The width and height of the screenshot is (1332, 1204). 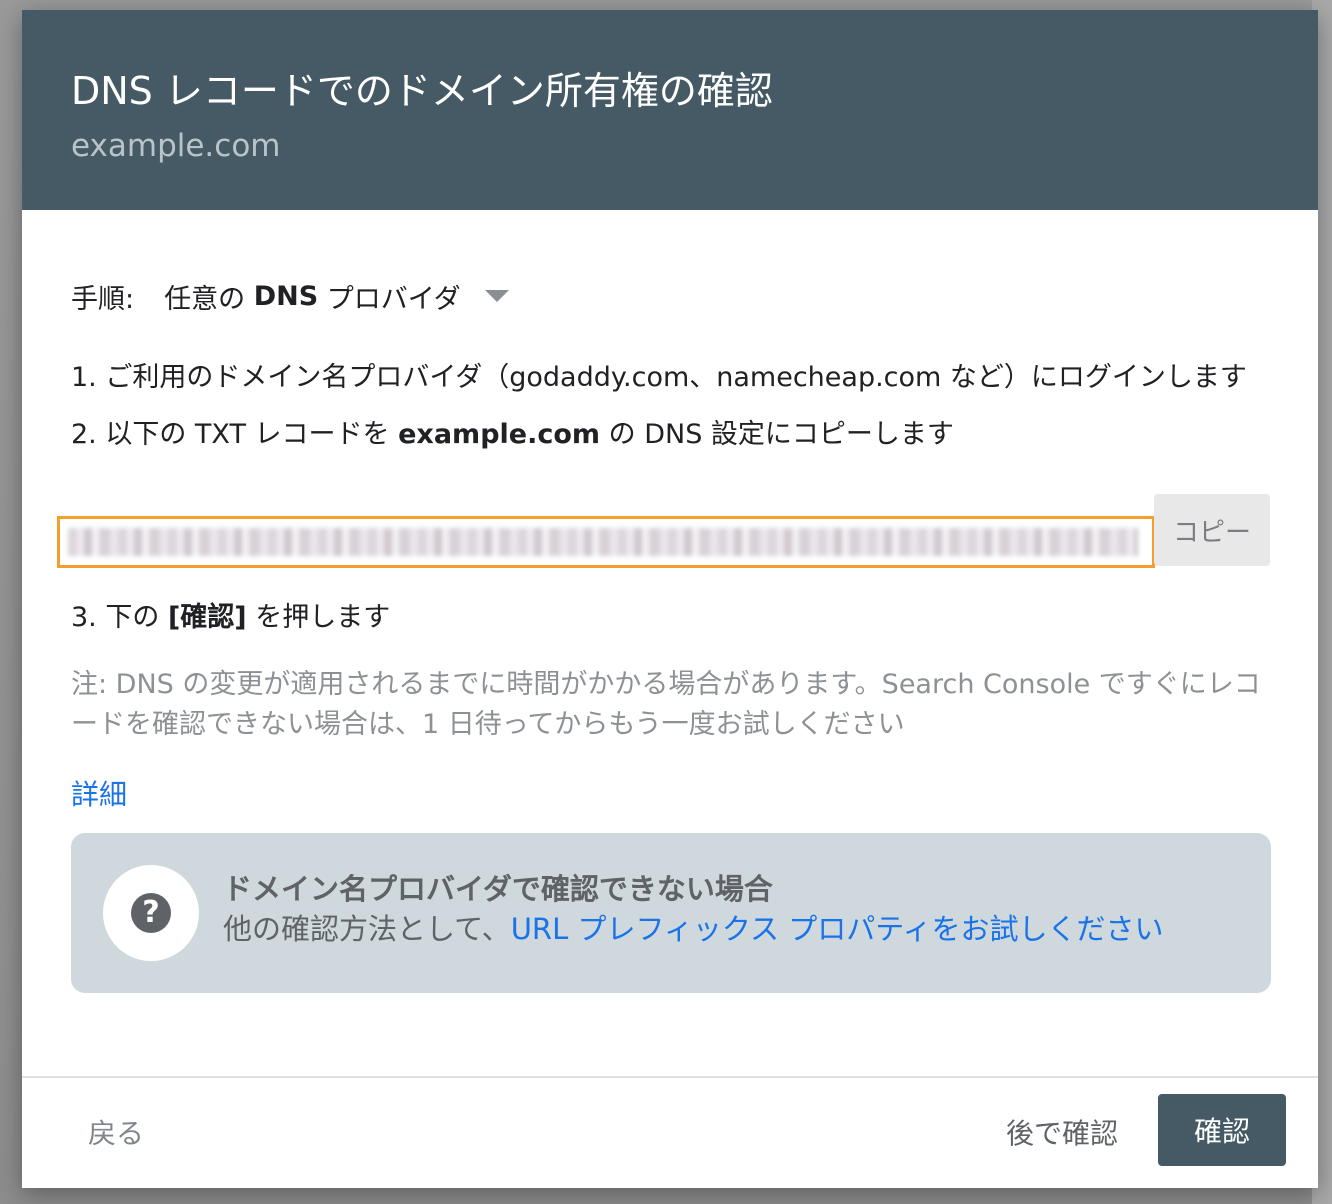 What do you see at coordinates (176, 146) in the screenshot?
I see `dialog-subtitle: example.com` at bounding box center [176, 146].